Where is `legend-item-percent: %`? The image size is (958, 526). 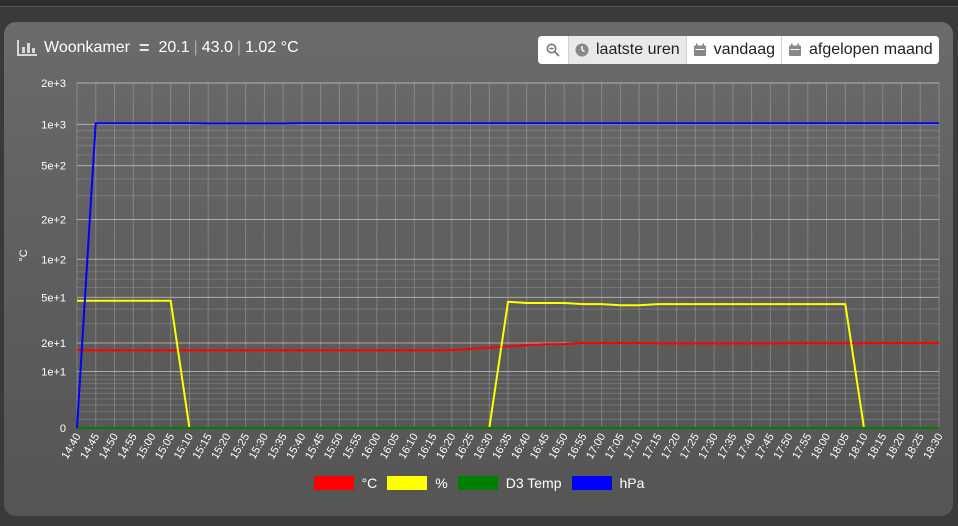 legend-item-percent: % is located at coordinates (417, 483).